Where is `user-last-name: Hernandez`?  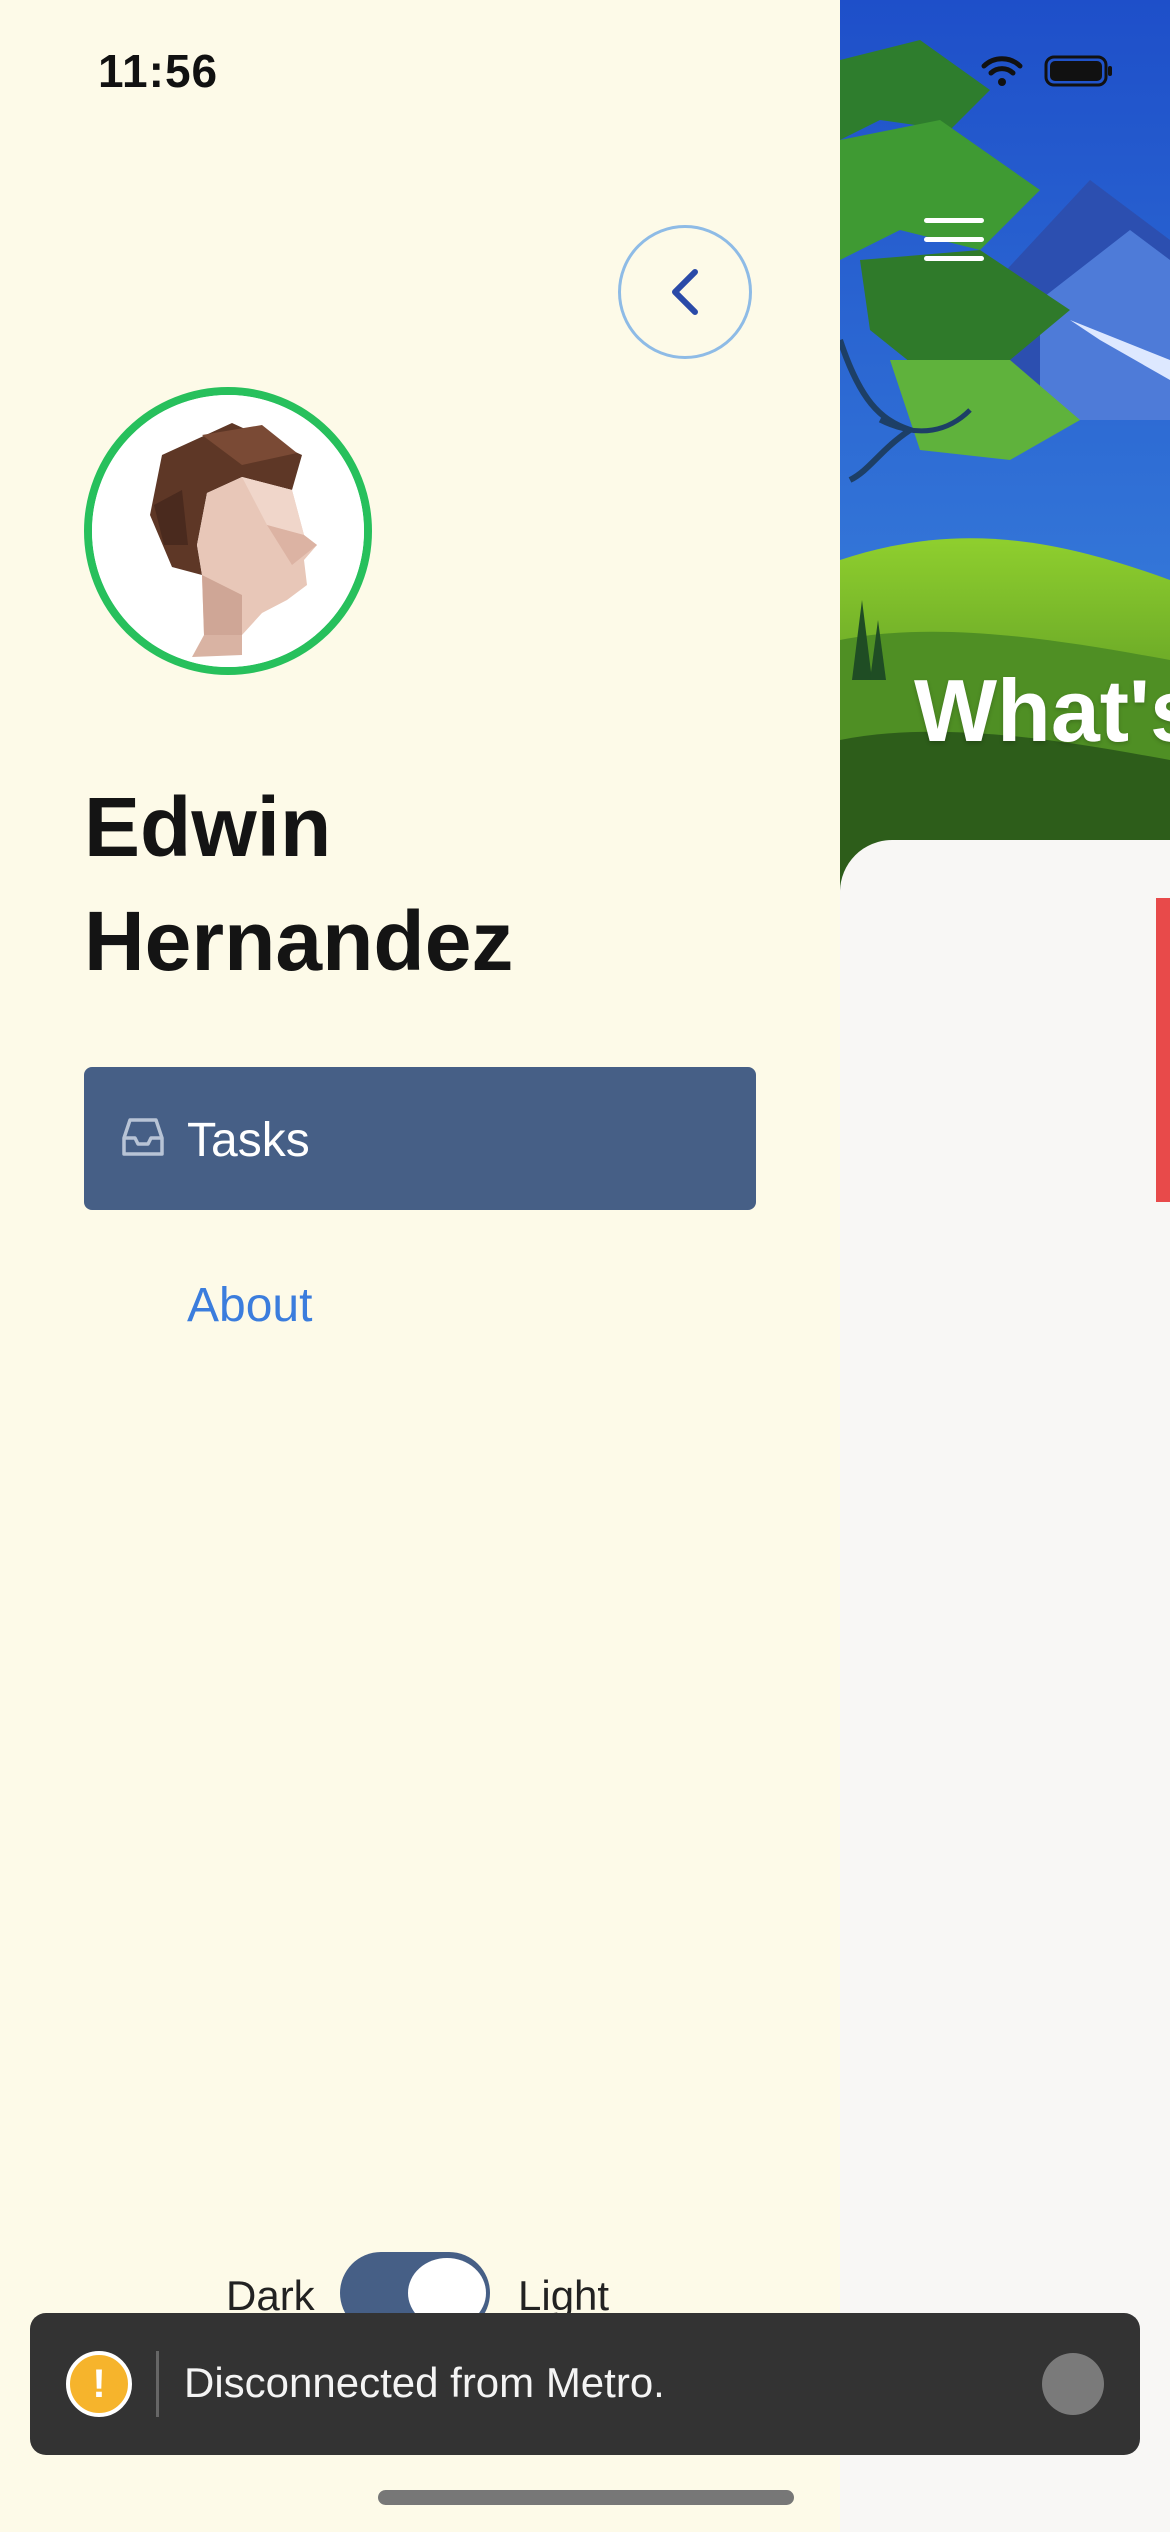
user-last-name: Hernandez is located at coordinates (299, 941).